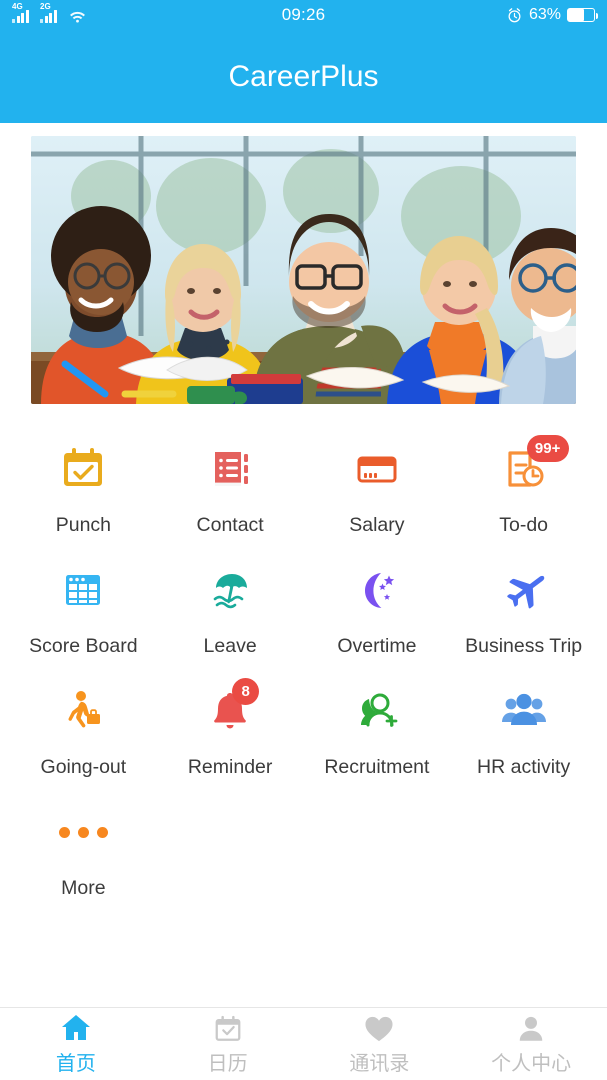  I want to click on grid-item-to-do: 99+ To-do, so click(523, 486).